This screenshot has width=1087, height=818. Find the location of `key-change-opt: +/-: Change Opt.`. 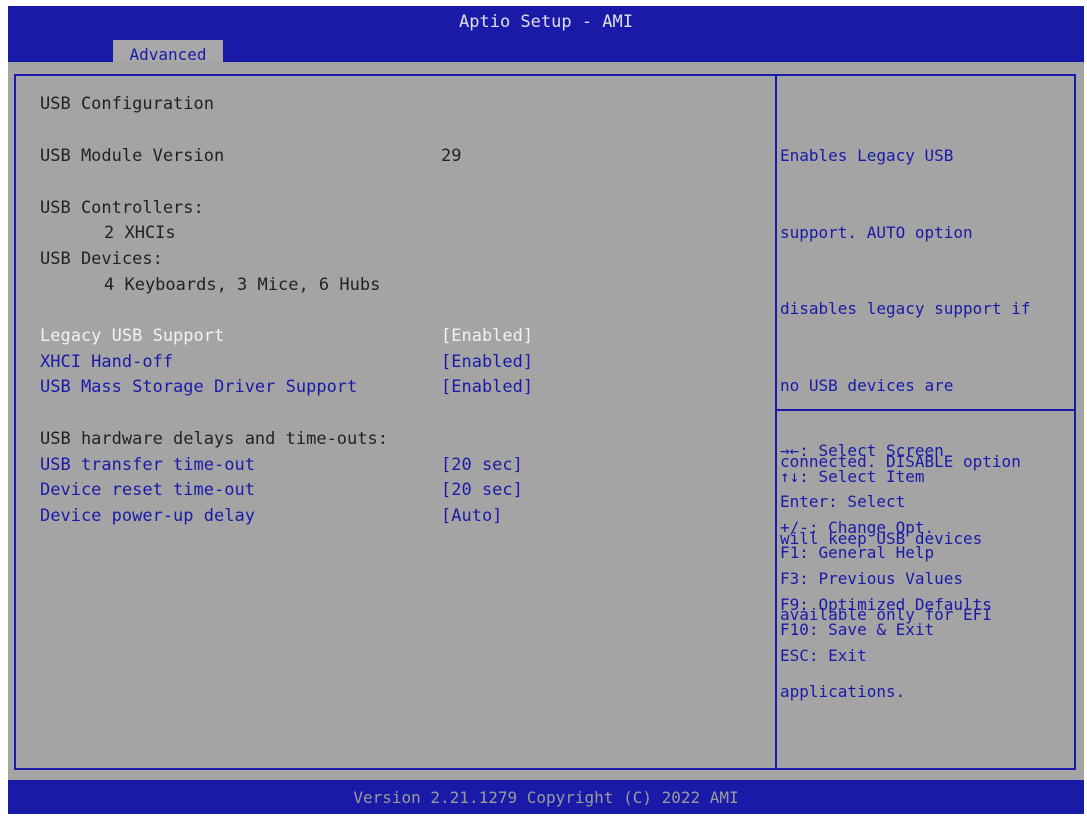

key-change-opt: +/-: Change Opt. is located at coordinates (857, 527).